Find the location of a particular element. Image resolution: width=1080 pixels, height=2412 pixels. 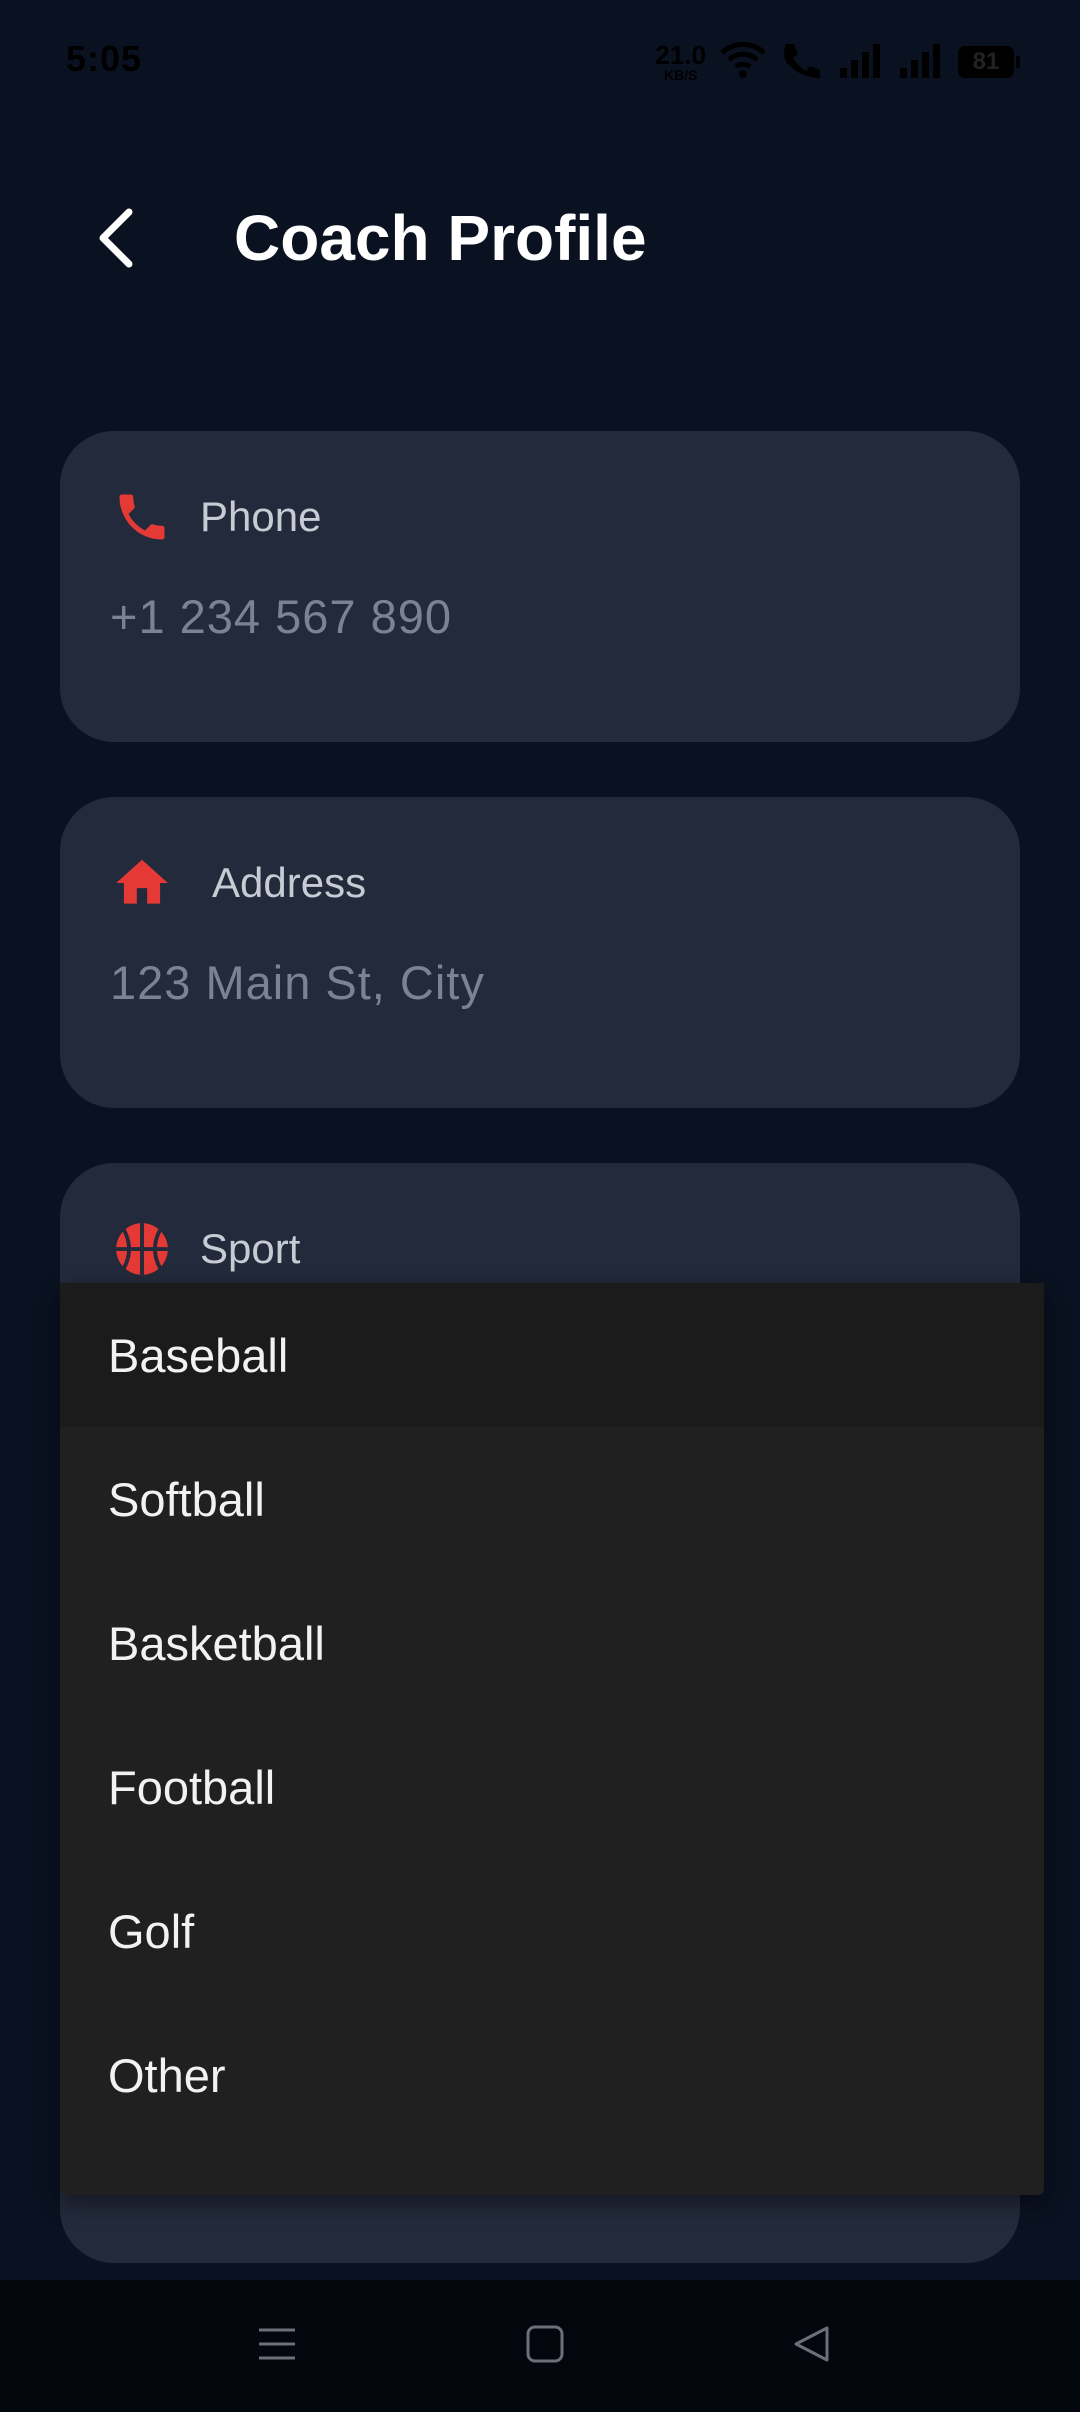

menu-icon is located at coordinates (277, 2346).